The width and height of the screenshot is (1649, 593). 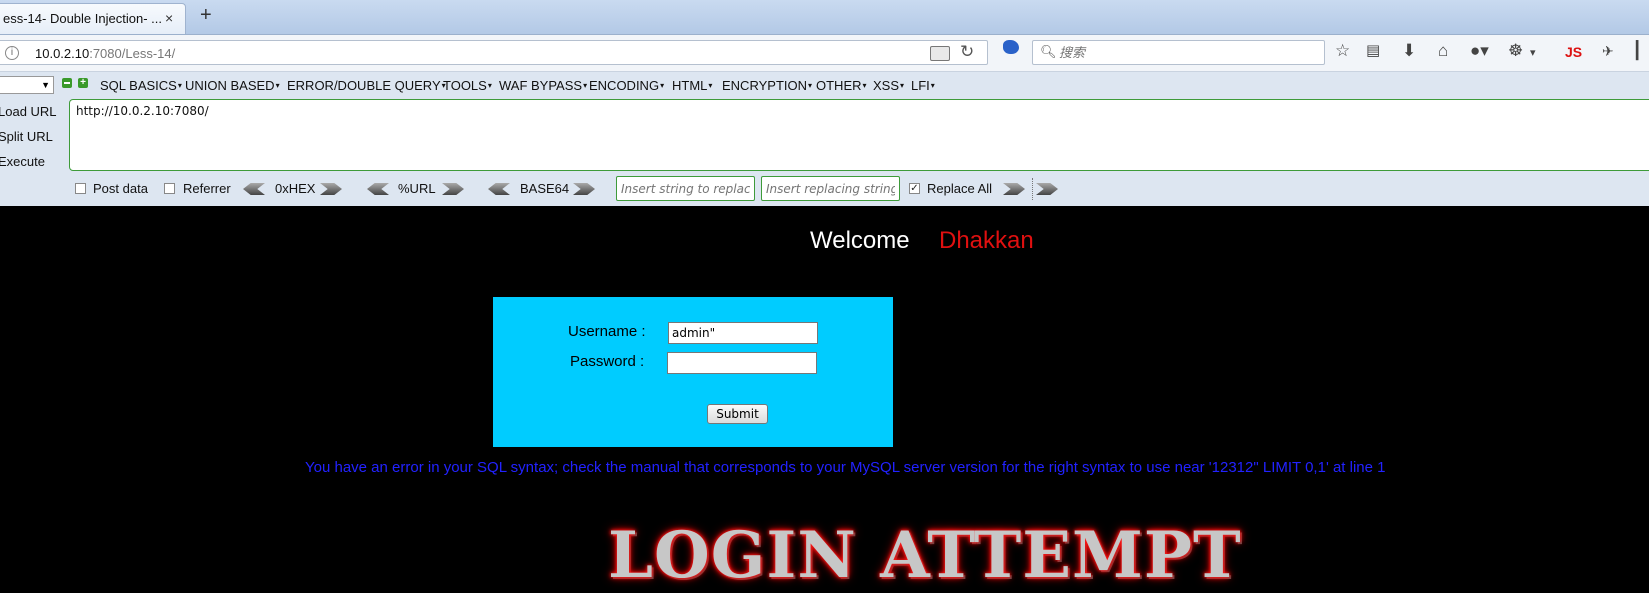 What do you see at coordinates (1373, 51) in the screenshot?
I see `bookmarks-library-icon: ▤` at bounding box center [1373, 51].